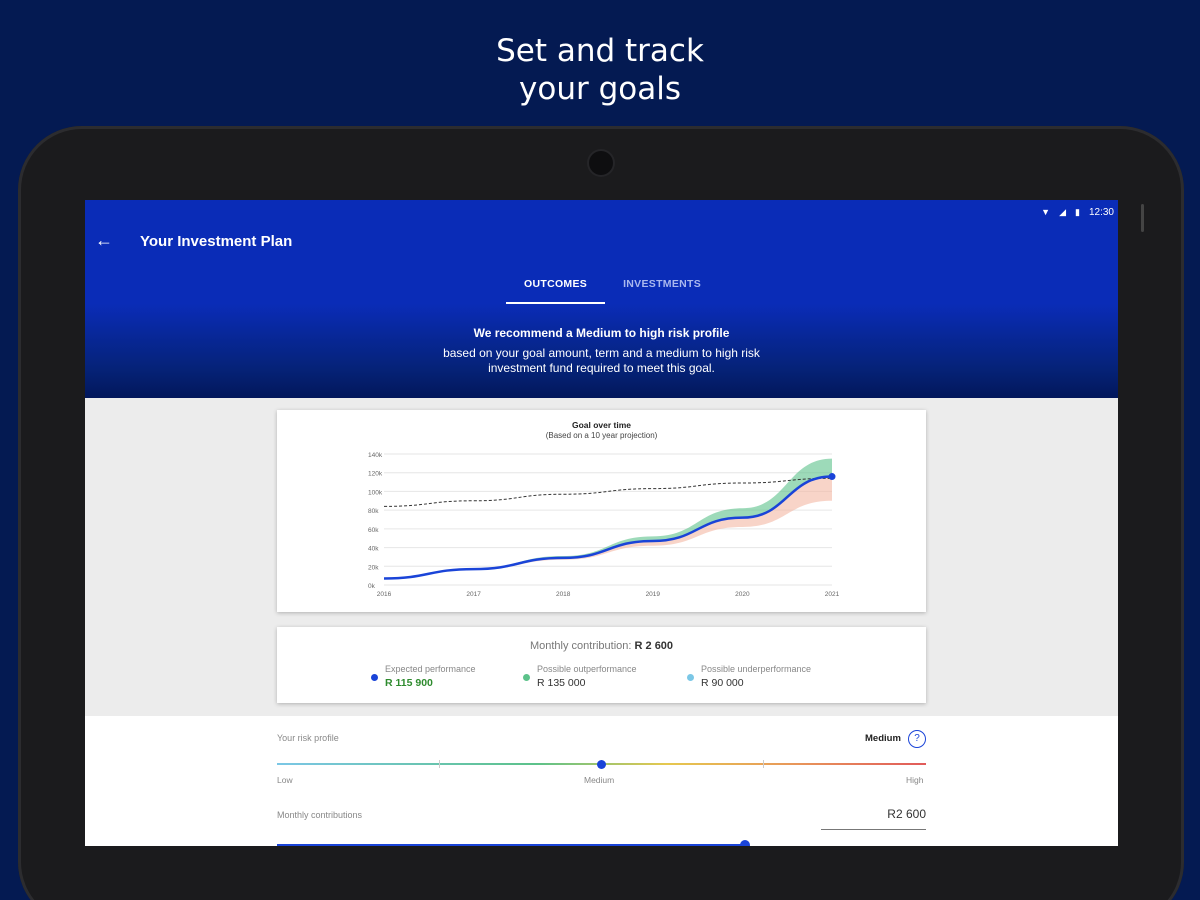 The width and height of the screenshot is (1200, 900). I want to click on status-bar: ▼ ◢ ▮ 12:30, so click(1077, 212).